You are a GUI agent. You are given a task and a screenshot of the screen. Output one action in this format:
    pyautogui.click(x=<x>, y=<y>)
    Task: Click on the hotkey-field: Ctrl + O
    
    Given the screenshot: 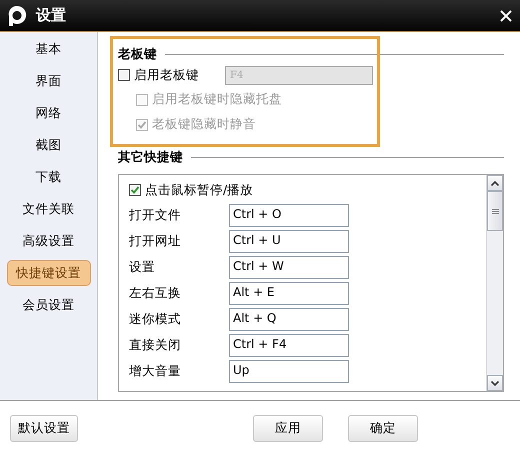 What is the action you would take?
    pyautogui.click(x=289, y=215)
    